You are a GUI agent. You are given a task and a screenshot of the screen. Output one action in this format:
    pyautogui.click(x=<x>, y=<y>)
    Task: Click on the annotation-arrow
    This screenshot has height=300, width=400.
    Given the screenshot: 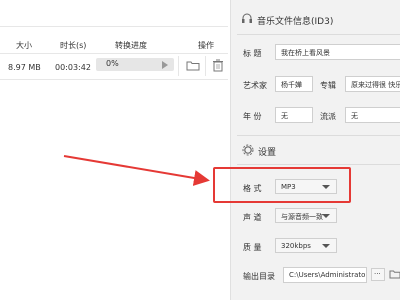 What is the action you would take?
    pyautogui.click(x=136, y=170)
    